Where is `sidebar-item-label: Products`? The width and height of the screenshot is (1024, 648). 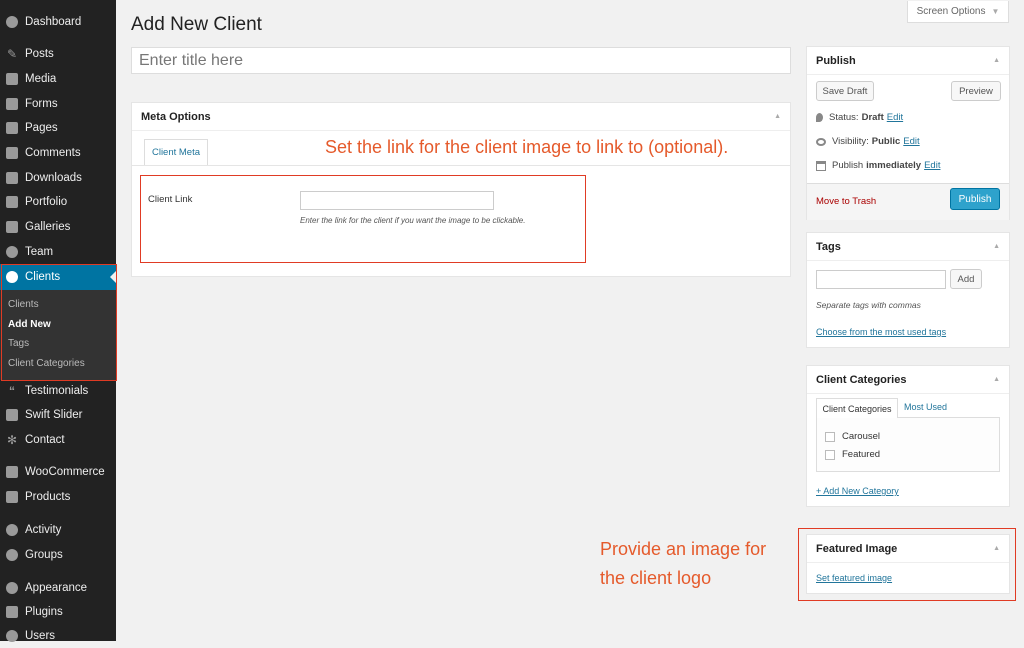
sidebar-item-label: Products is located at coordinates (48, 497).